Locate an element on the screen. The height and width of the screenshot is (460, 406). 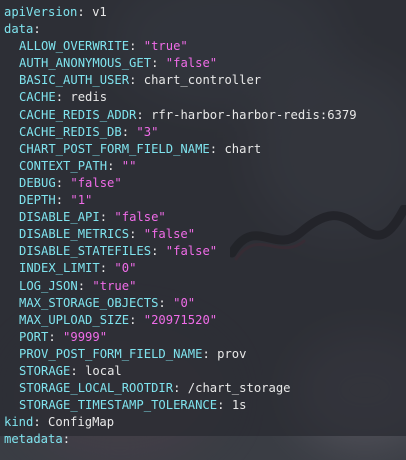
yaml-key: CACHE_REDIS_DB is located at coordinates (70, 131).